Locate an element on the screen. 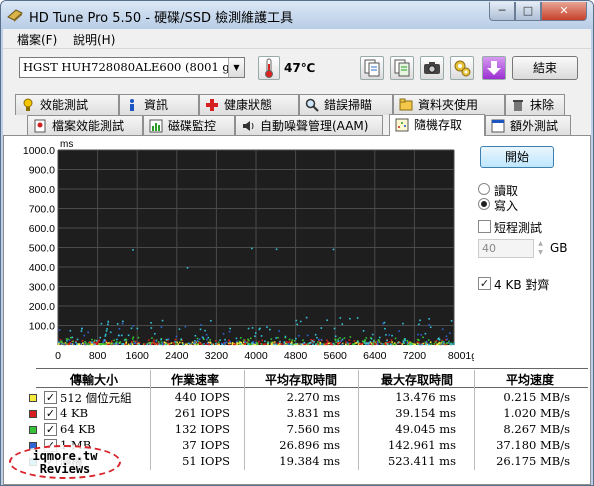  tab-benchmark: 效能測試 is located at coordinates (67, 104).